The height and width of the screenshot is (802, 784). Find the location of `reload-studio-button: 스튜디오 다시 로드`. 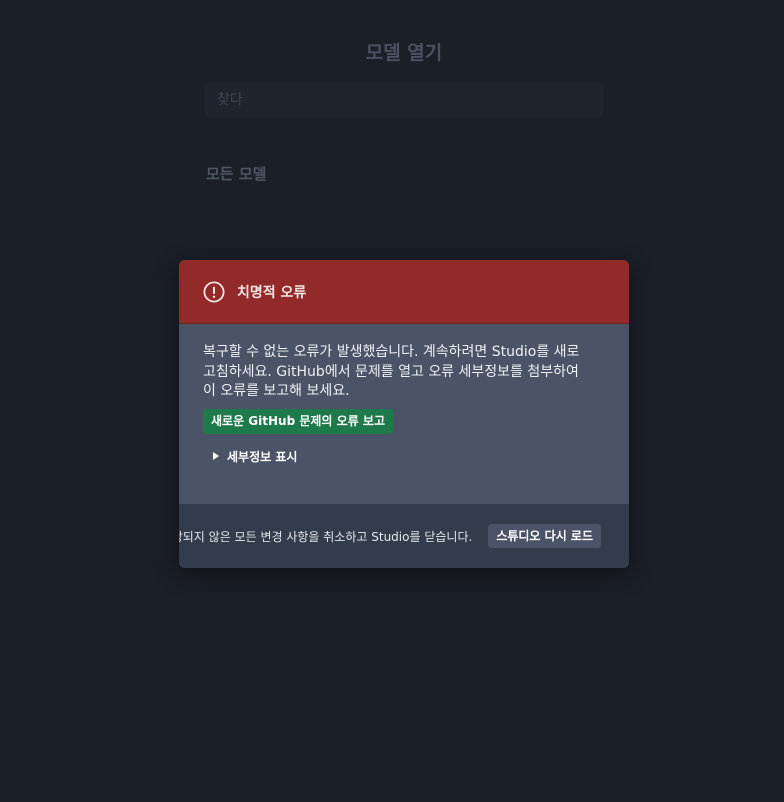

reload-studio-button: 스튜디오 다시 로드 is located at coordinates (544, 536).